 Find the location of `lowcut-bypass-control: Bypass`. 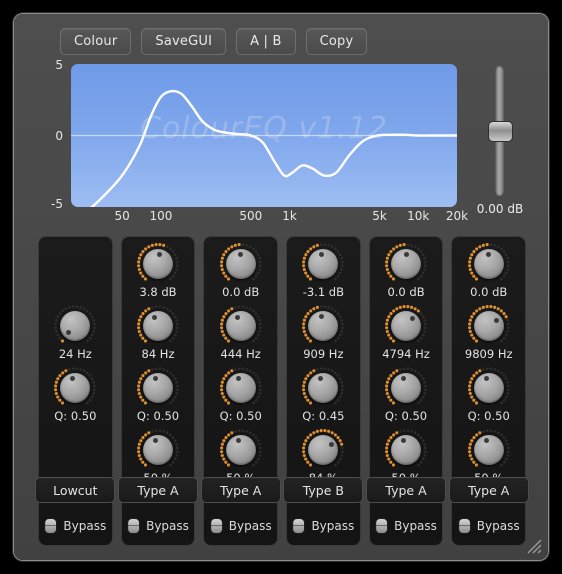

lowcut-bypass-control: Bypass is located at coordinates (75, 526).